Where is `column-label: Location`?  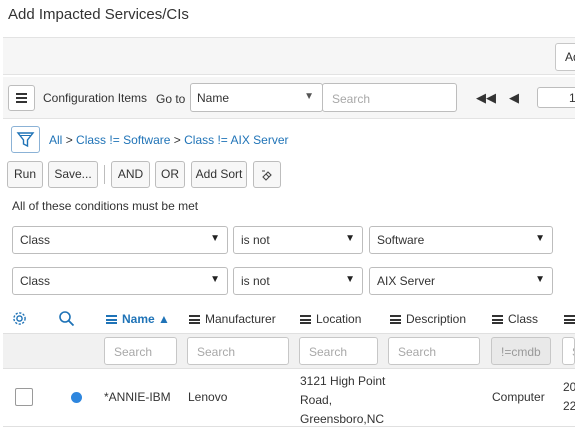
column-label: Location is located at coordinates (339, 319).